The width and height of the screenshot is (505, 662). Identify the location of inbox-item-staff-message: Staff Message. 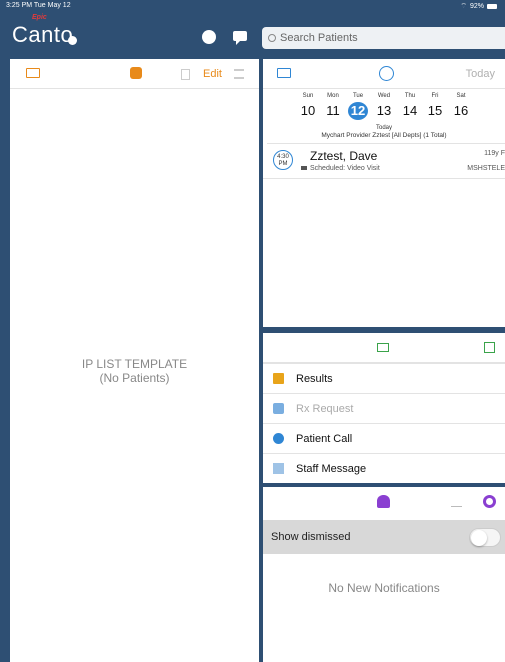
(384, 468).